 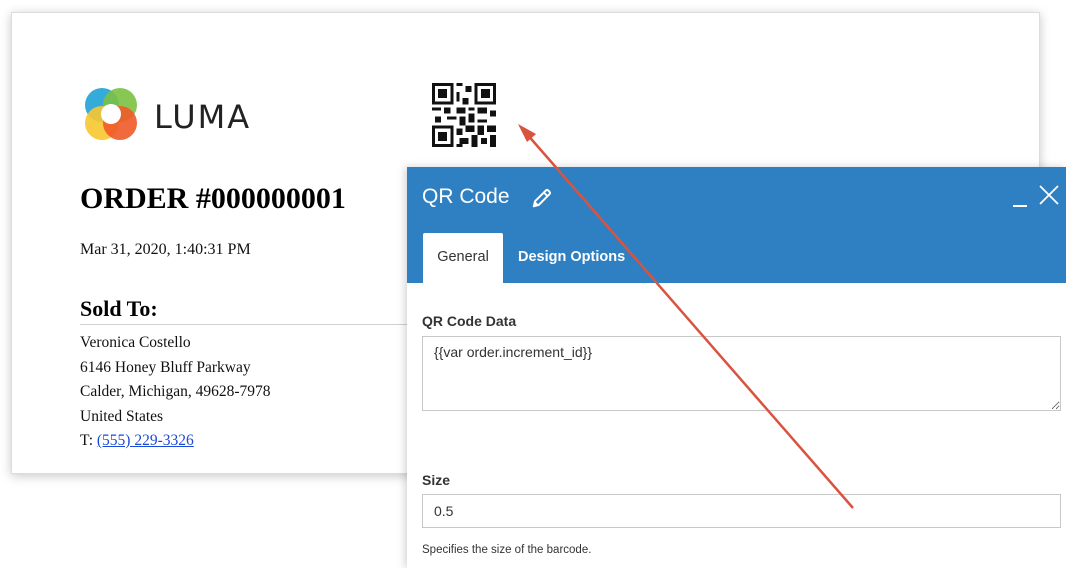 What do you see at coordinates (213, 198) in the screenshot?
I see `order-title: ORDER #000000001` at bounding box center [213, 198].